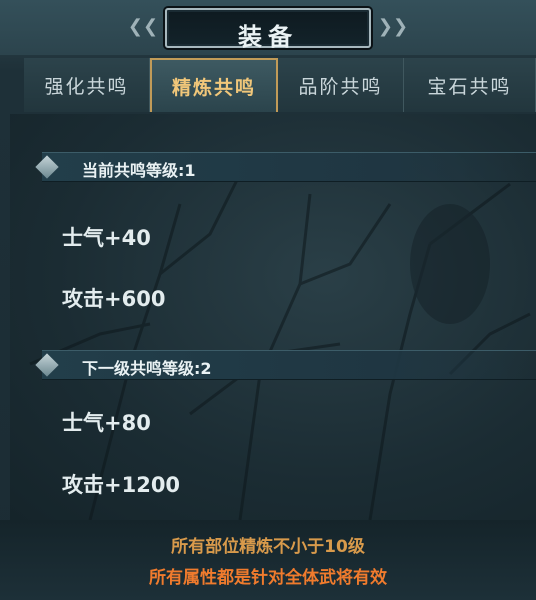 The width and height of the screenshot is (536, 600). I want to click on next-level-bar: 下一级共鸣等级:2, so click(285, 365).